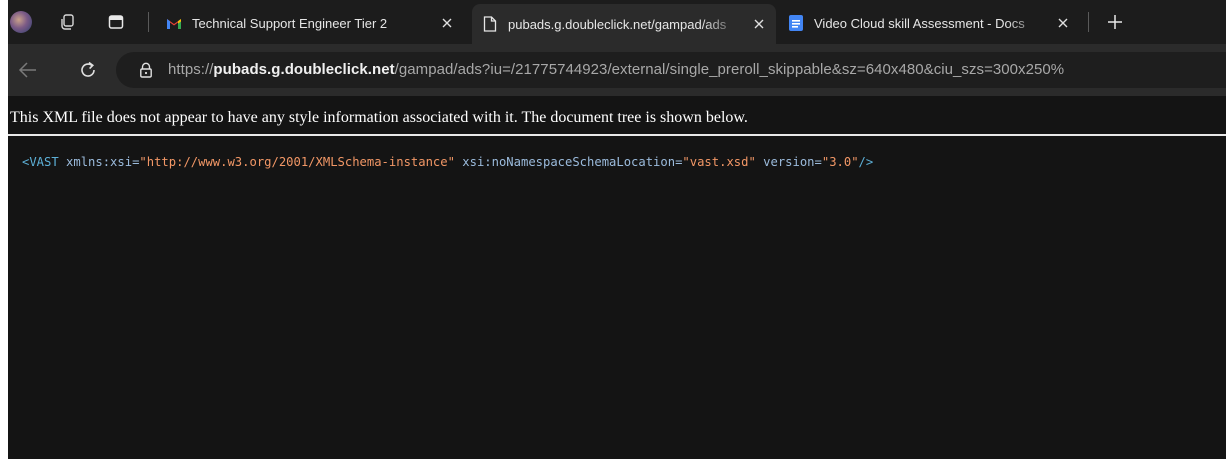 The width and height of the screenshot is (1226, 459). I want to click on url-host: pubads.g.doubleclick.net, so click(304, 69).